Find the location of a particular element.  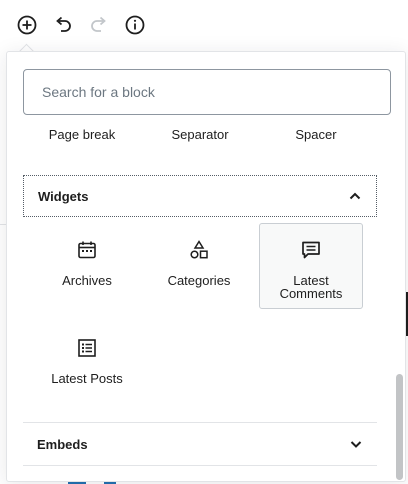

results-scrollbar is located at coordinates (399, 427).